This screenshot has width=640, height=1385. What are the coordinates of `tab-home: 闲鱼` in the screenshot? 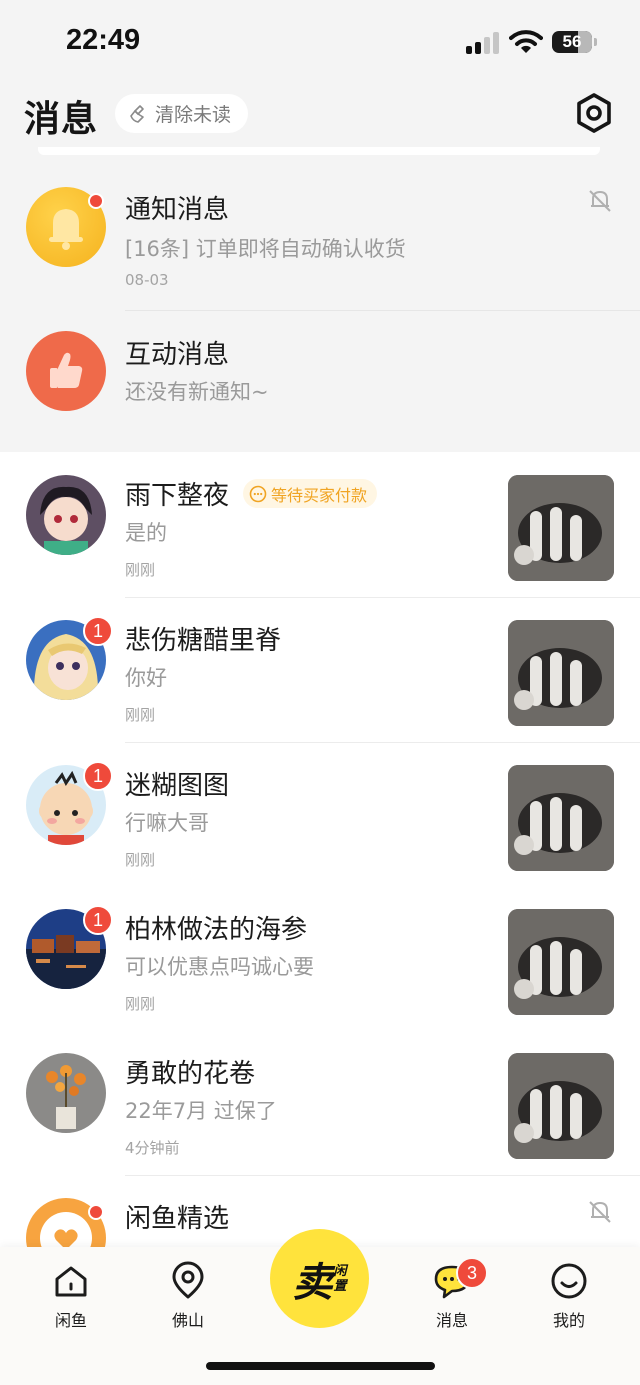 It's located at (71, 1296).